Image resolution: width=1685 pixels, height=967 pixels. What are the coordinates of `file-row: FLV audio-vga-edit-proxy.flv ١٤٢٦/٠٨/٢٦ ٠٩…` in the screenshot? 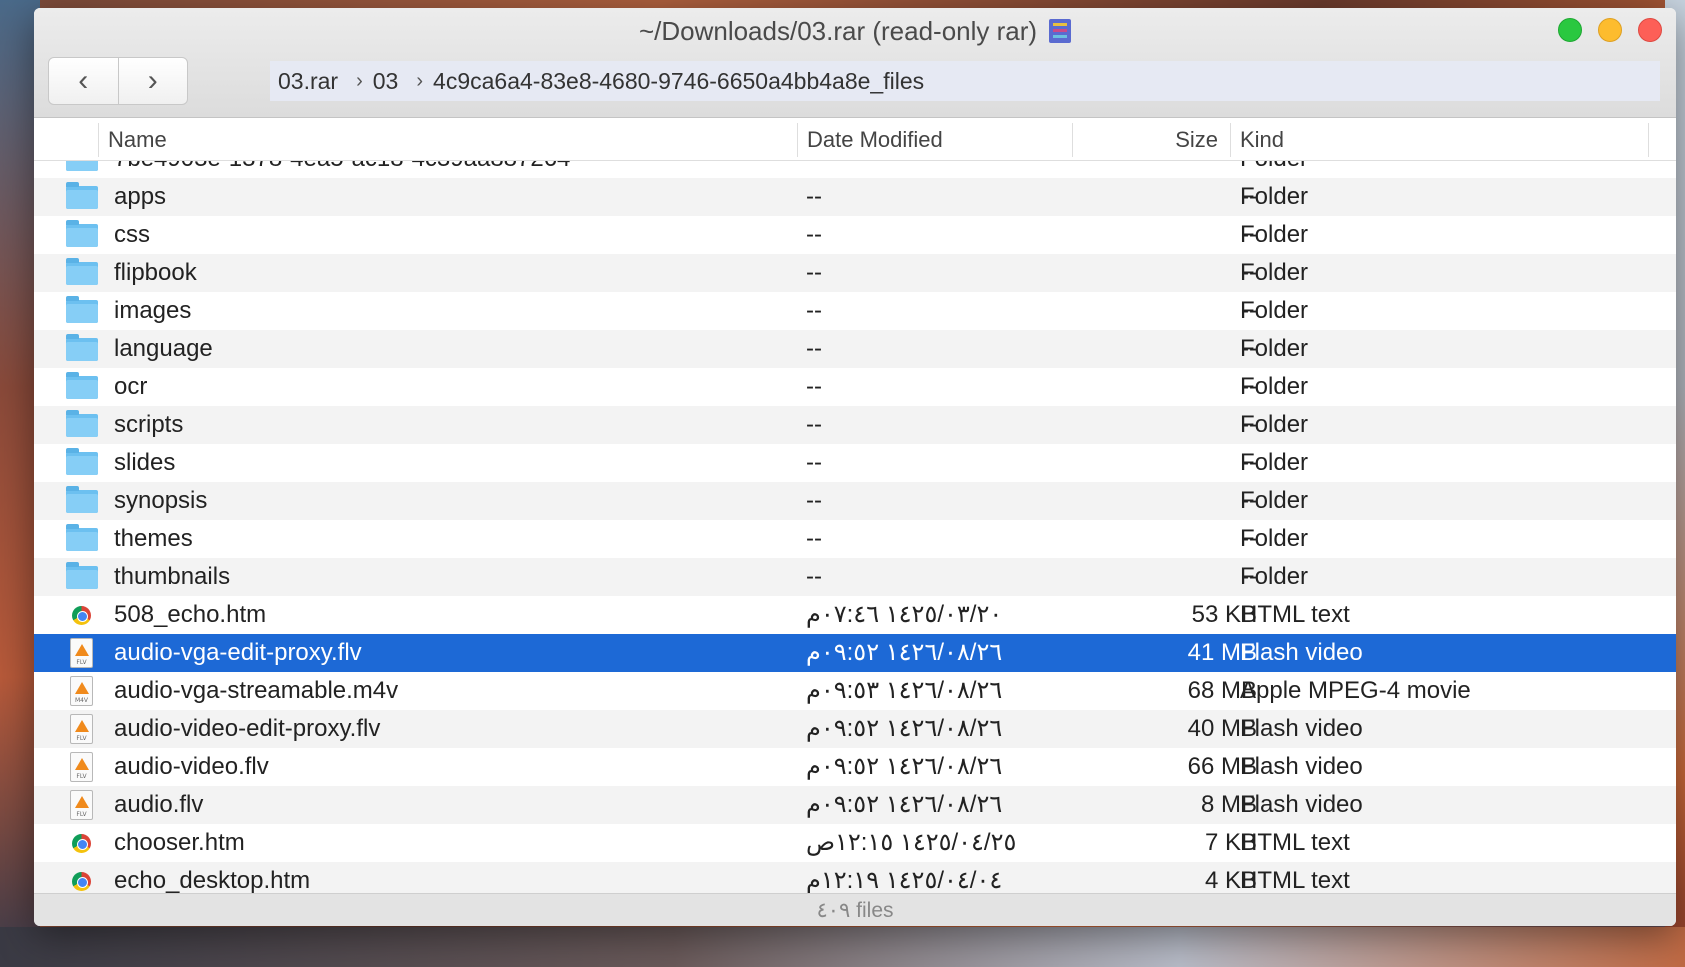 It's located at (855, 653).